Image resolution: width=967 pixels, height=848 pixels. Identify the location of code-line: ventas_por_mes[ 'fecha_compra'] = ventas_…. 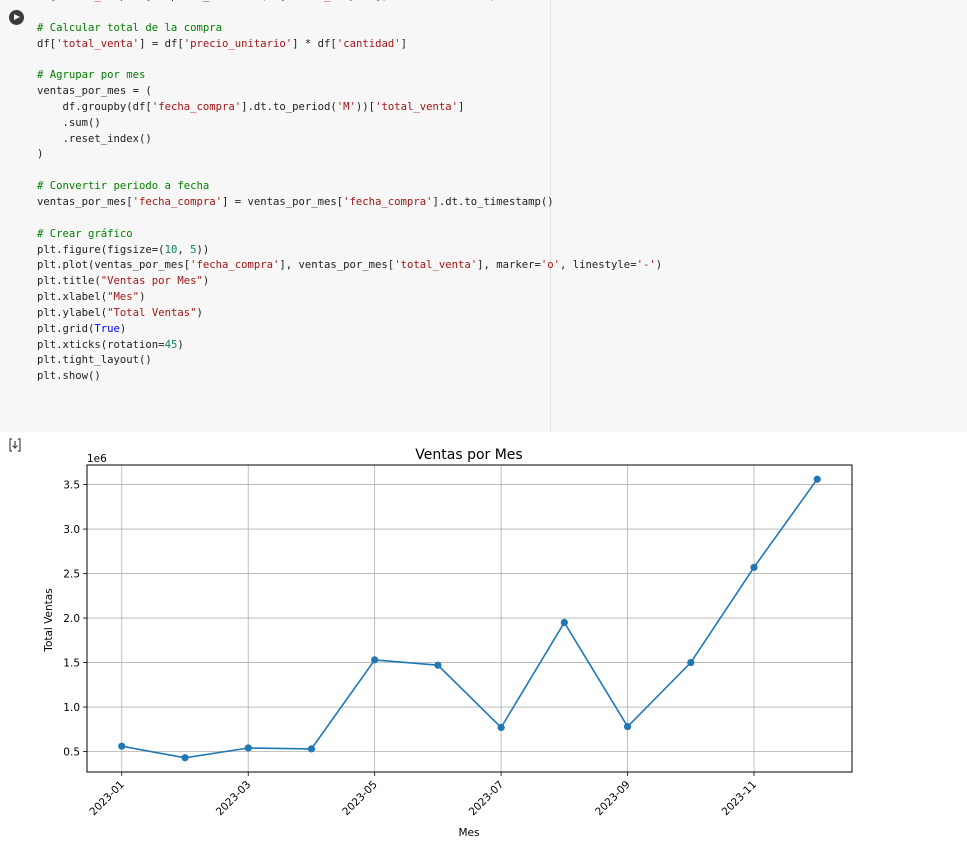
(487, 203).